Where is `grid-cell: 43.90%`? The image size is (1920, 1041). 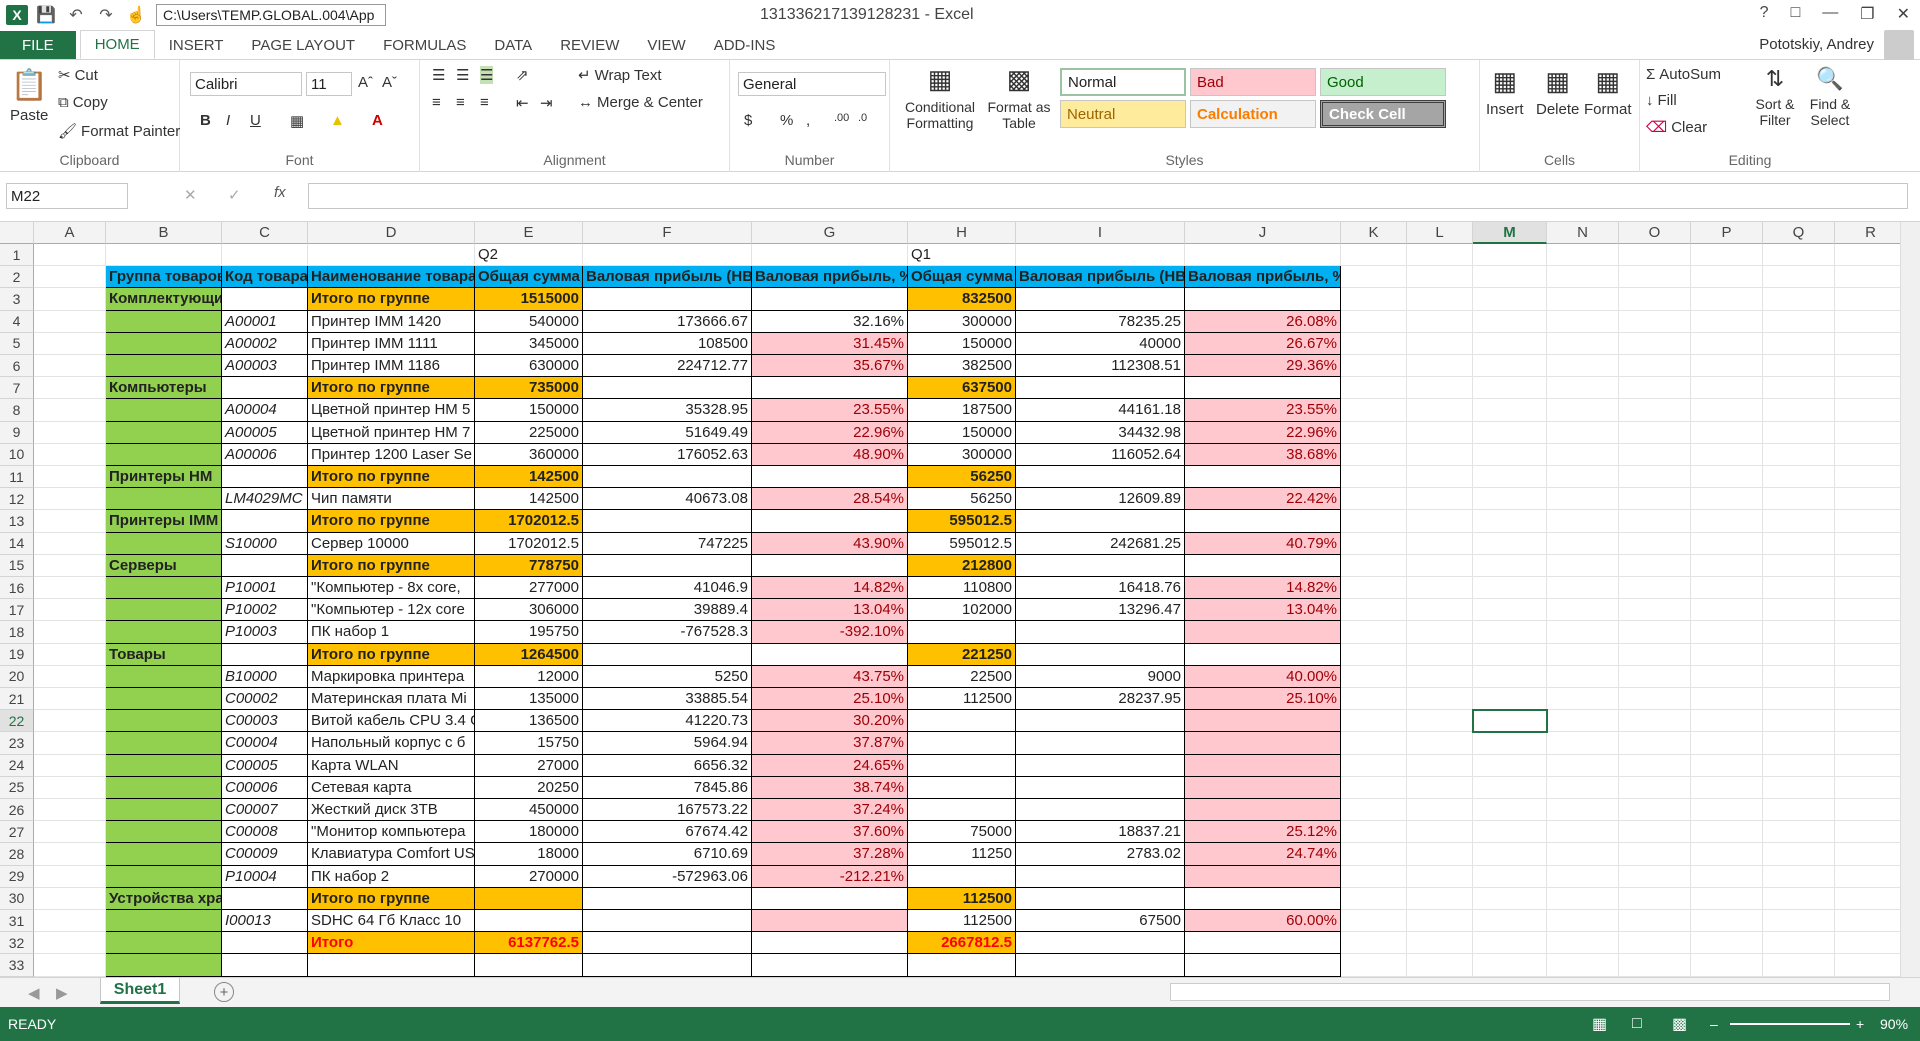
grid-cell: 43.90% is located at coordinates (830, 543).